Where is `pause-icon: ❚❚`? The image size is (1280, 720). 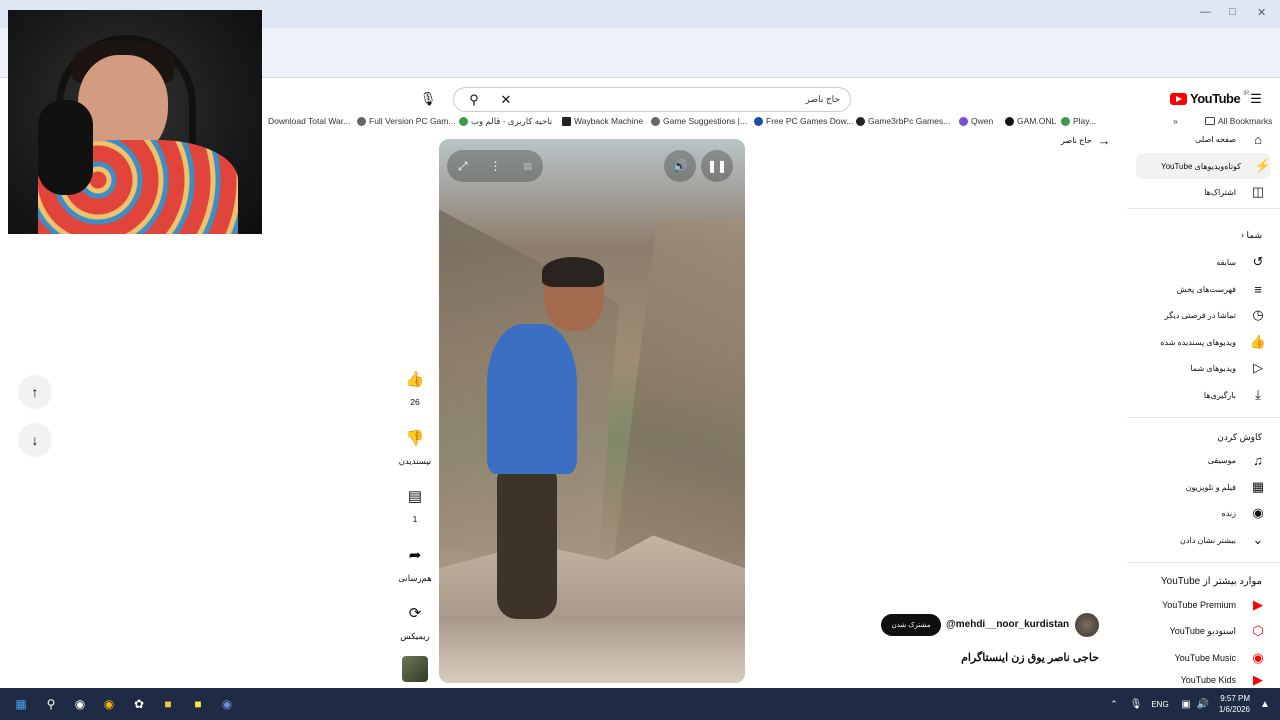 pause-icon: ❚❚ is located at coordinates (717, 166).